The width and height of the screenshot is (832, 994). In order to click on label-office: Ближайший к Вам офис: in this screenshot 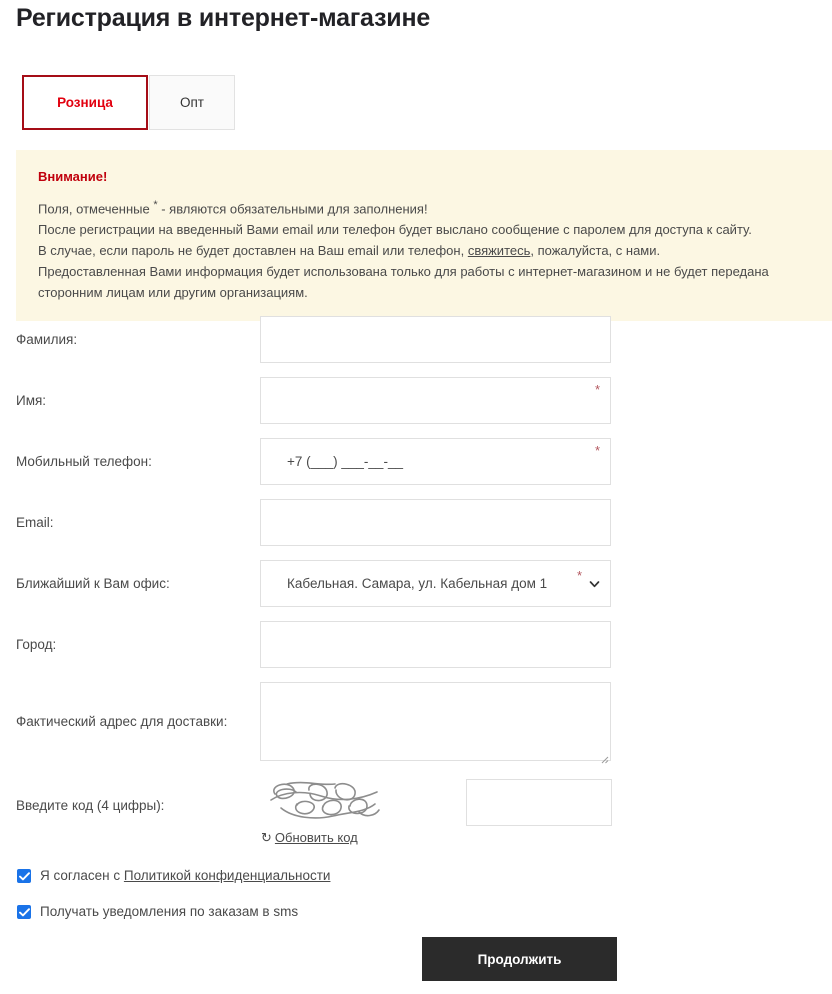, I will do `click(93, 583)`.